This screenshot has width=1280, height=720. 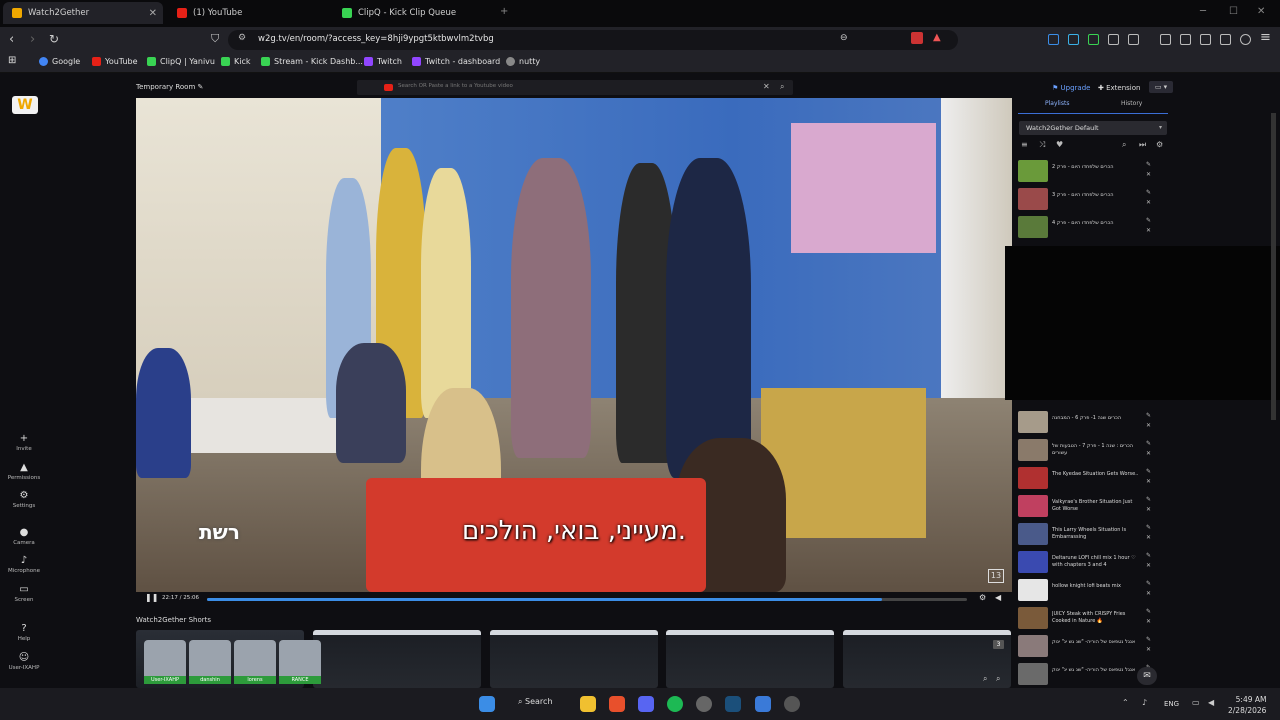 What do you see at coordinates (985, 679) in the screenshot?
I see `zoom-in-icon: ⌕` at bounding box center [985, 679].